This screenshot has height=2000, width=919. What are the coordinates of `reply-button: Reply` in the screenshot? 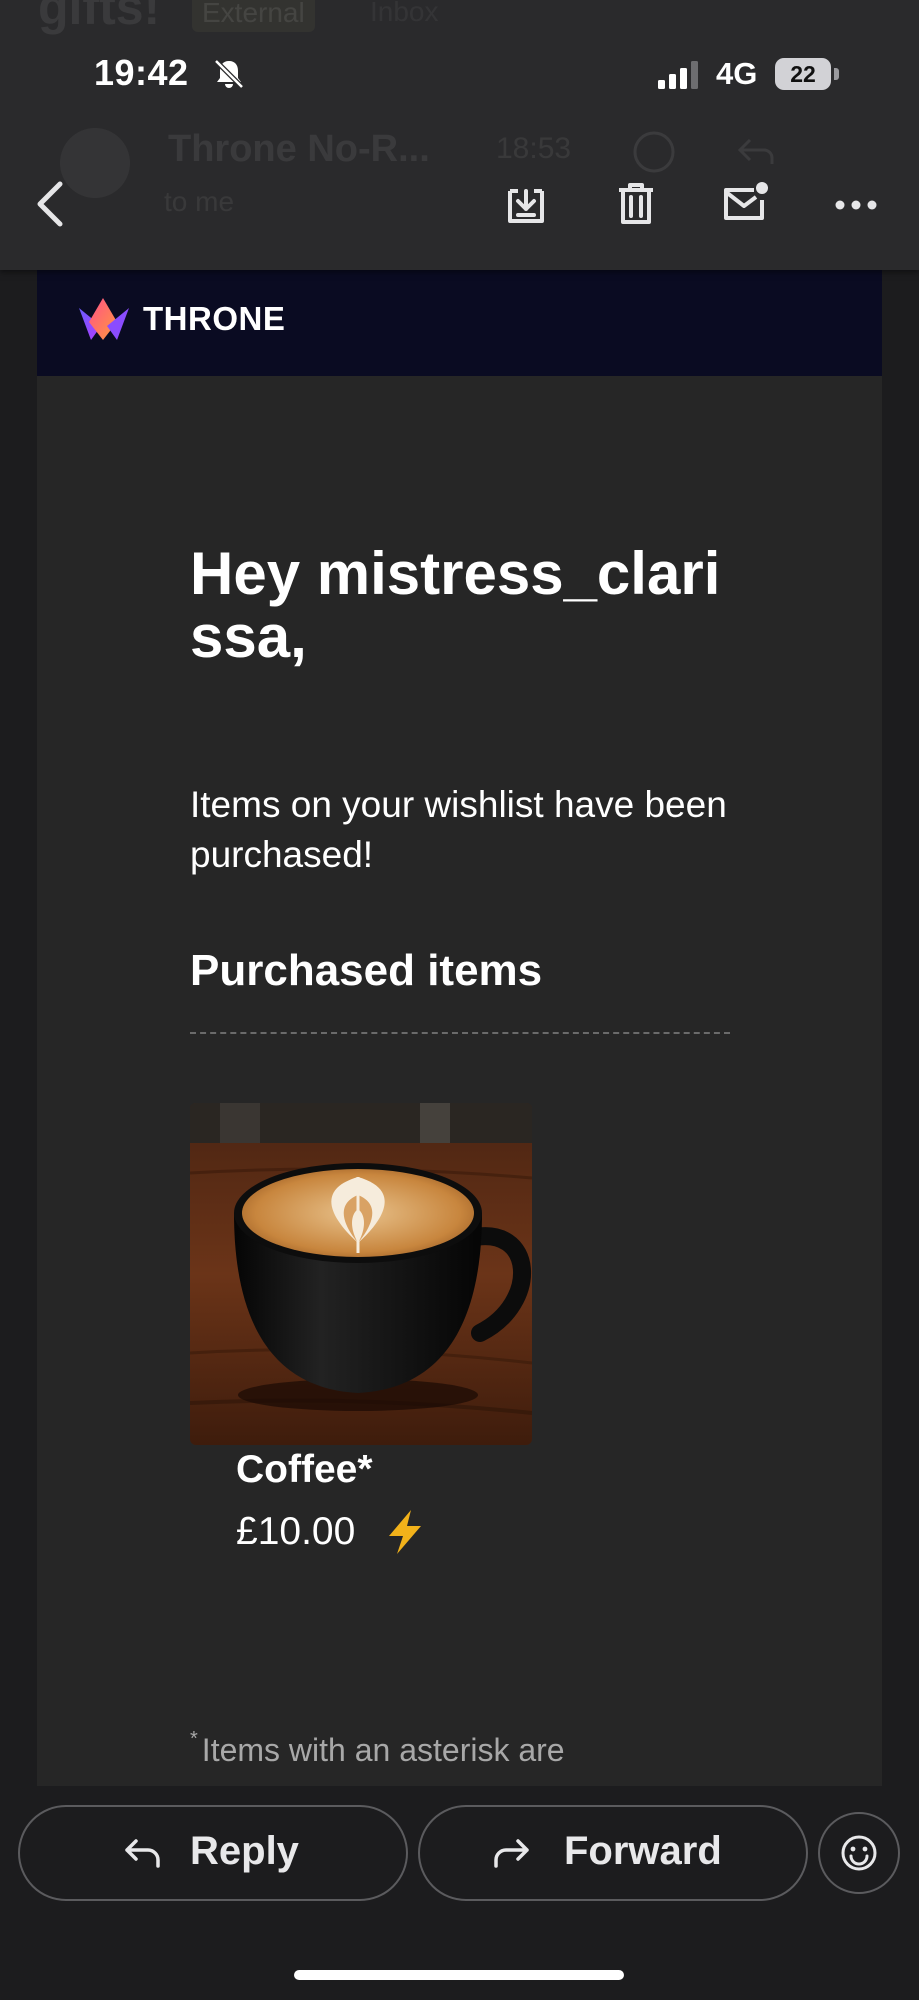 It's located at (213, 1853).